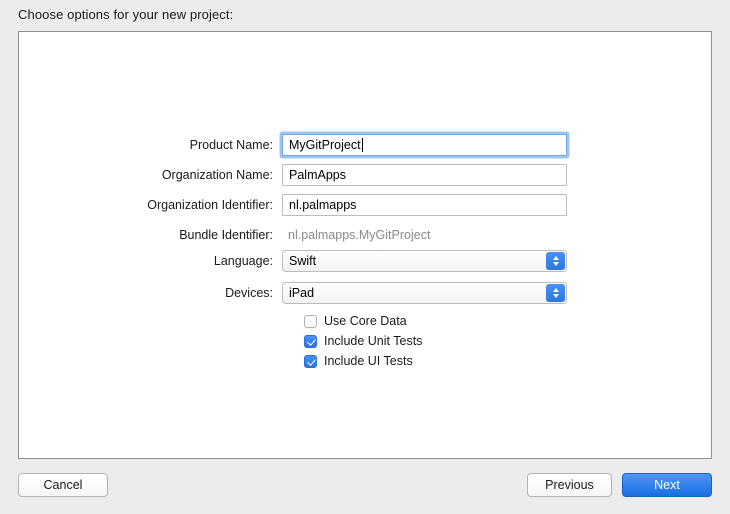 Image resolution: width=730 pixels, height=514 pixels. I want to click on text-input: MyGitProject, so click(424, 145).